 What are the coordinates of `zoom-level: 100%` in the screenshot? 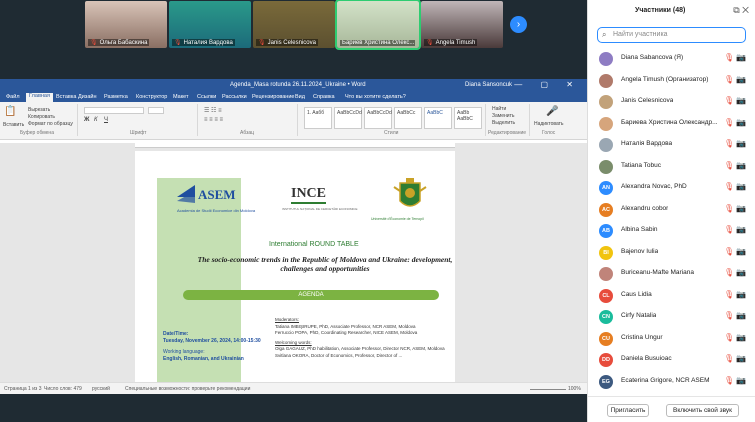 It's located at (574, 389).